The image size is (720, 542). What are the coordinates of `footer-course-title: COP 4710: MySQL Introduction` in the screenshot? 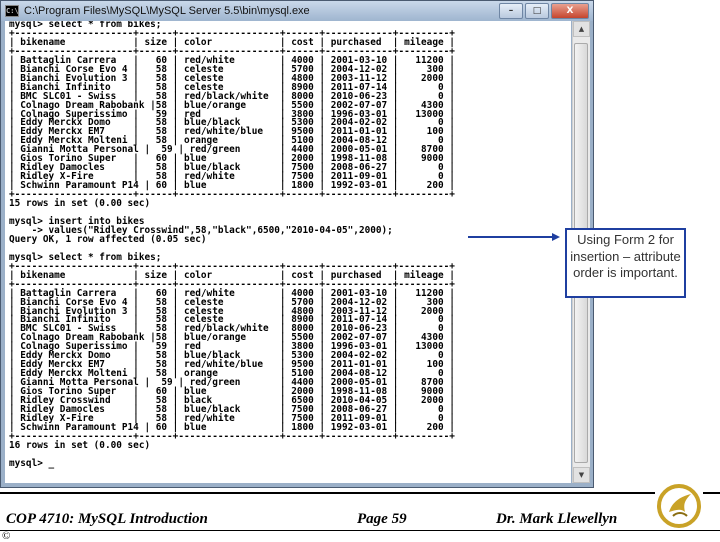 It's located at (107, 519).